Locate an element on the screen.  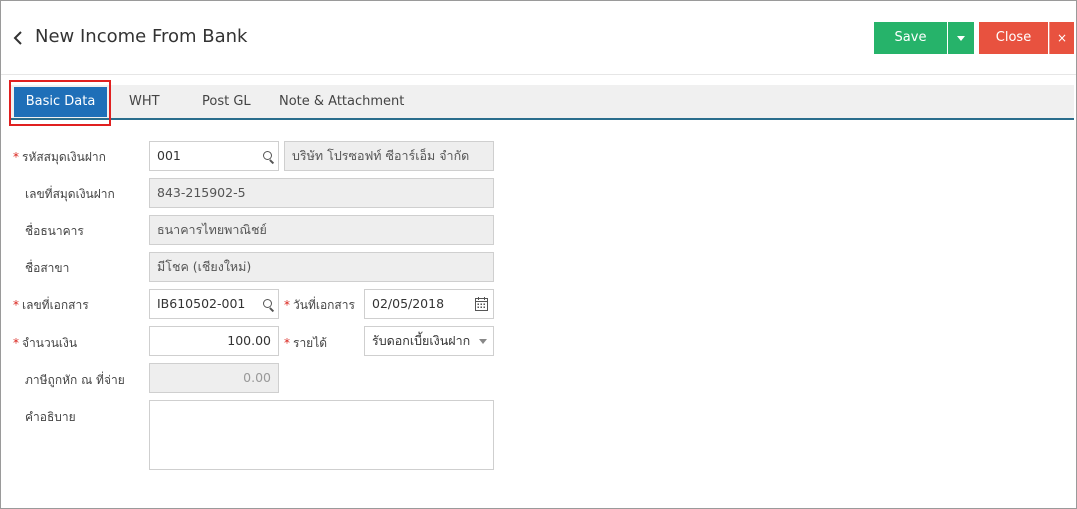
doc-no-label-text: เลขที่เอกสาร is located at coordinates (55, 305).